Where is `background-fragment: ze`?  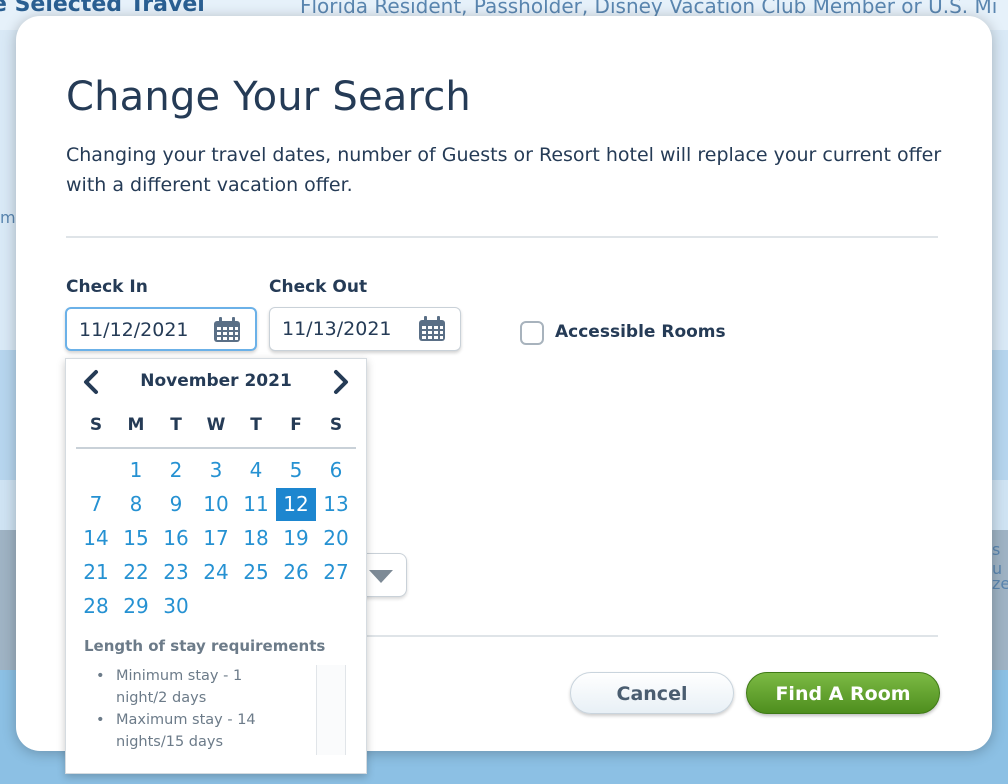 background-fragment: ze is located at coordinates (1000, 583).